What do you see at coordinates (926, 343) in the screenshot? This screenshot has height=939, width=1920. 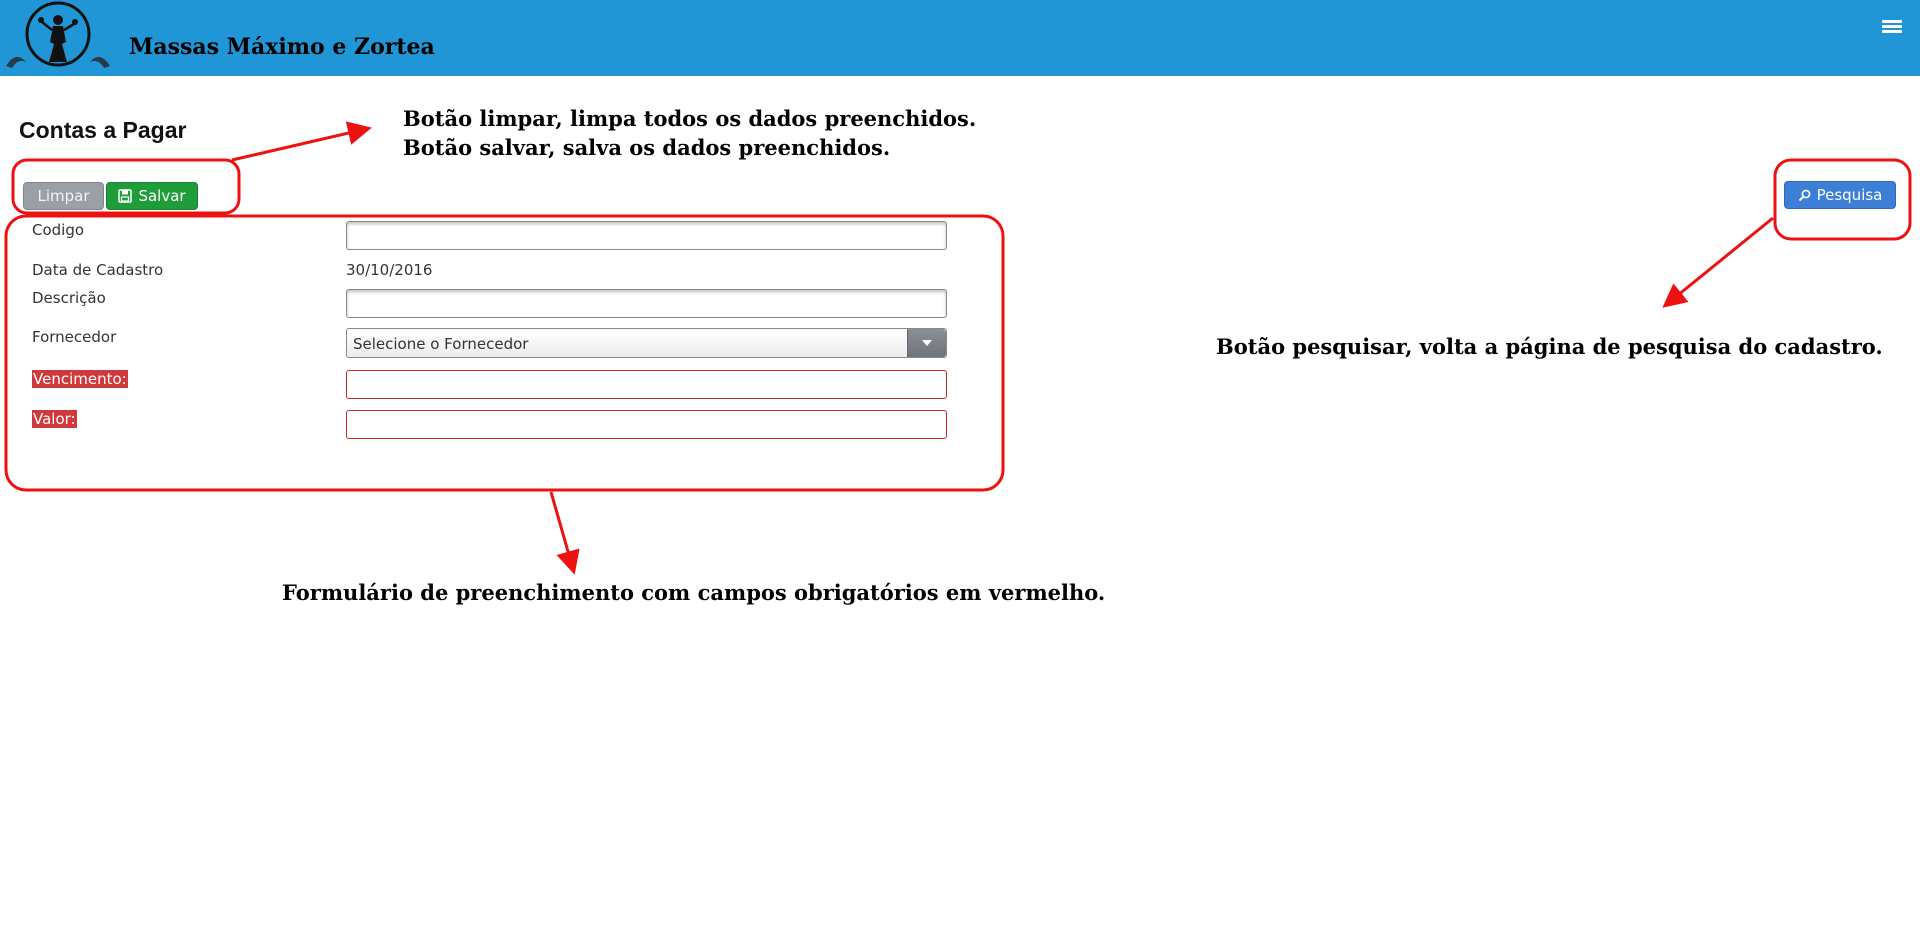 I see `chevron-down-icon` at bounding box center [926, 343].